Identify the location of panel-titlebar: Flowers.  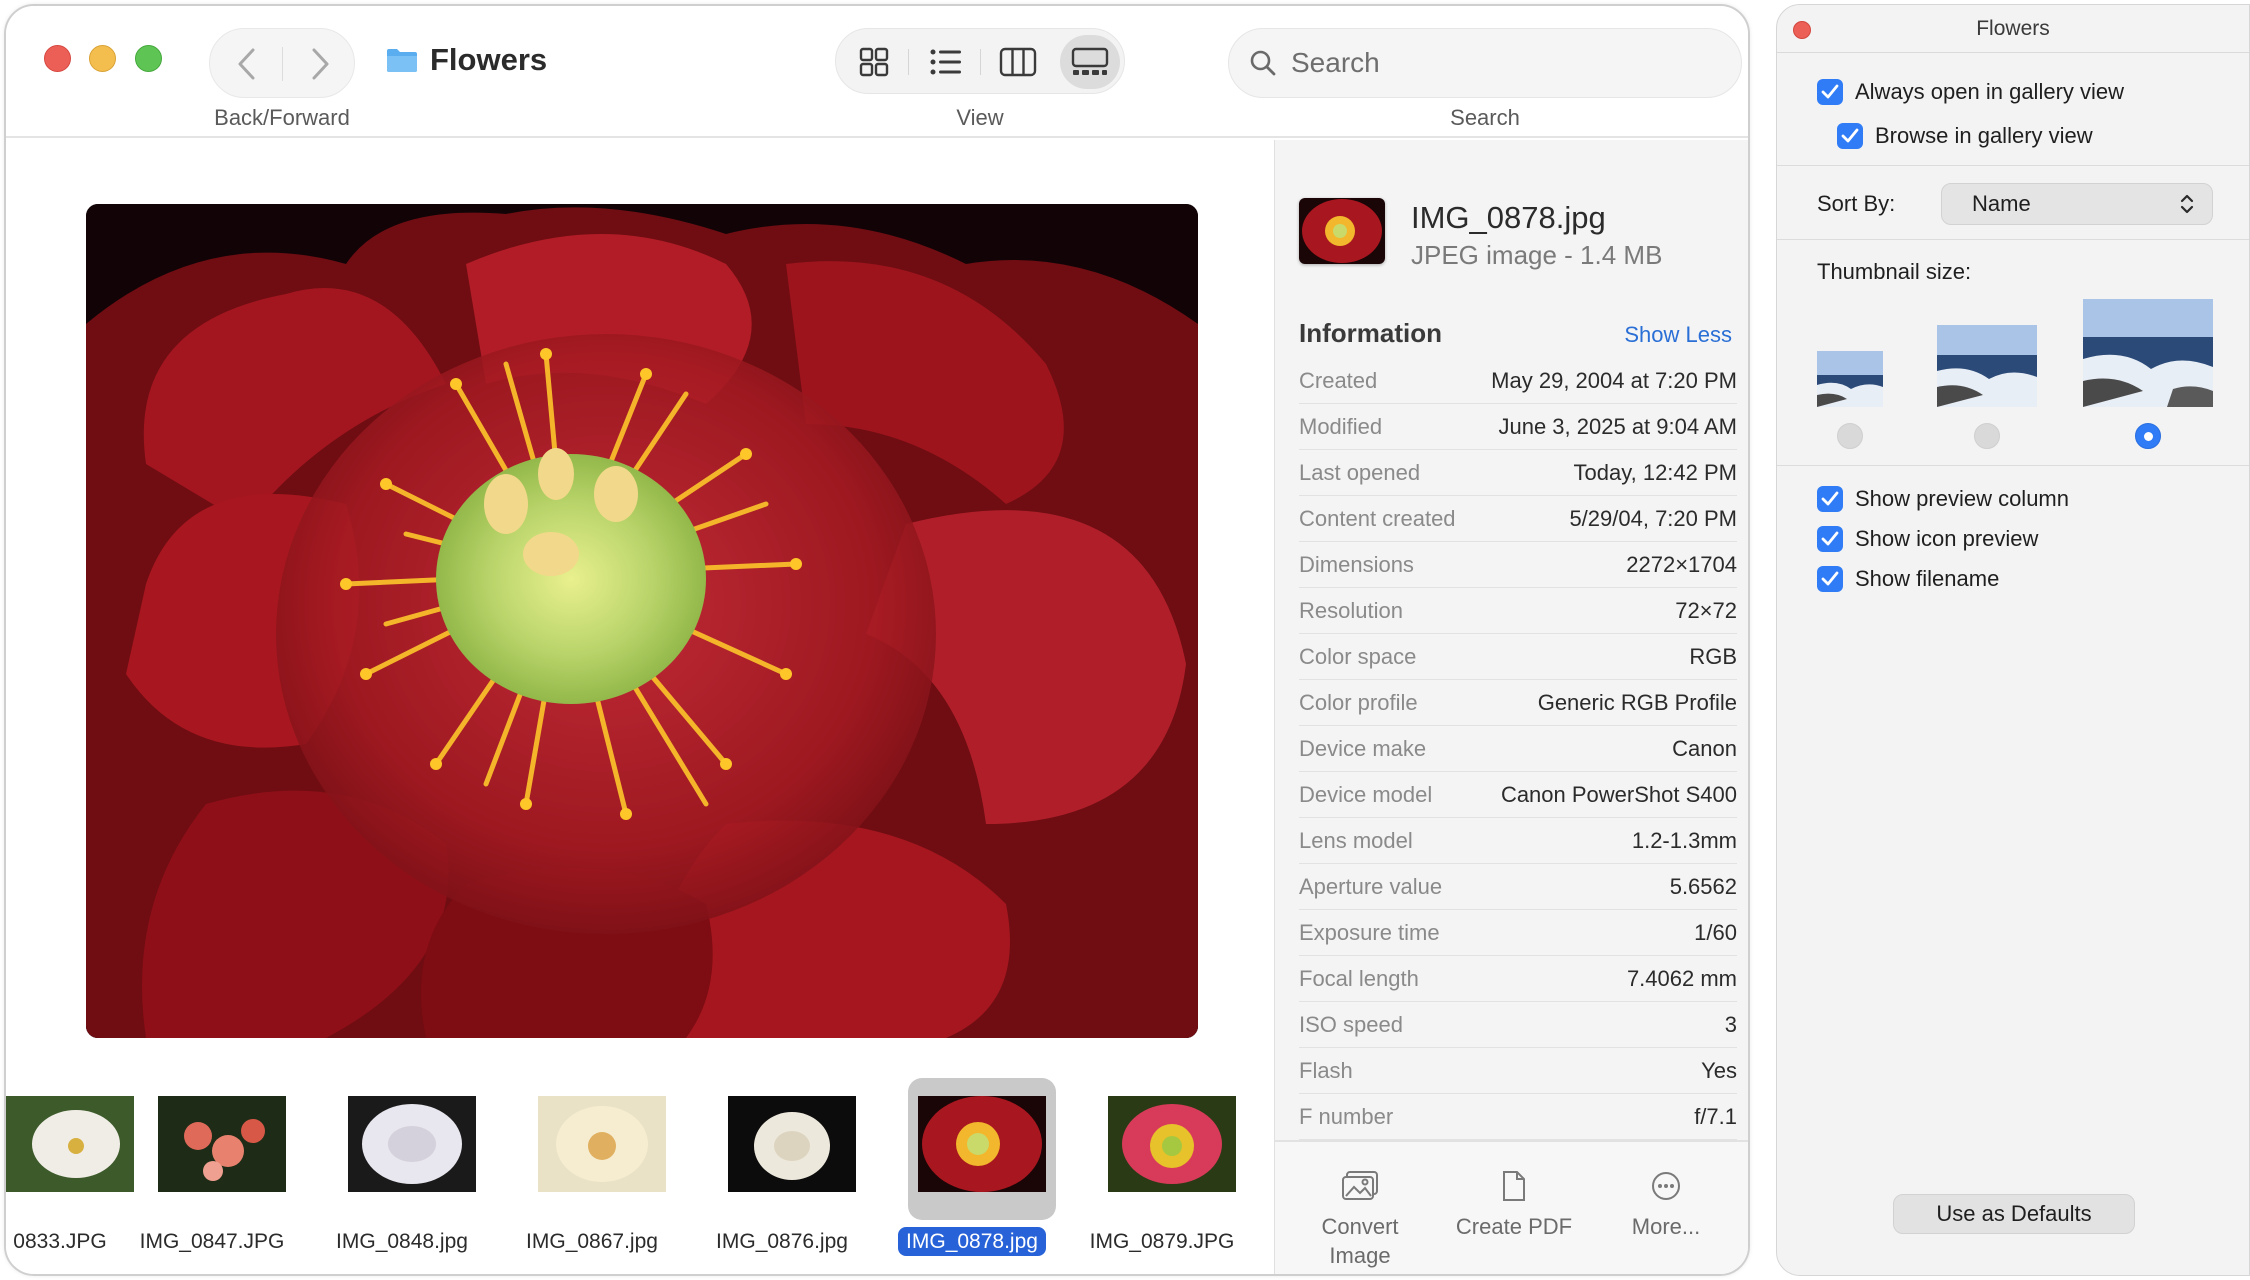
(2013, 29).